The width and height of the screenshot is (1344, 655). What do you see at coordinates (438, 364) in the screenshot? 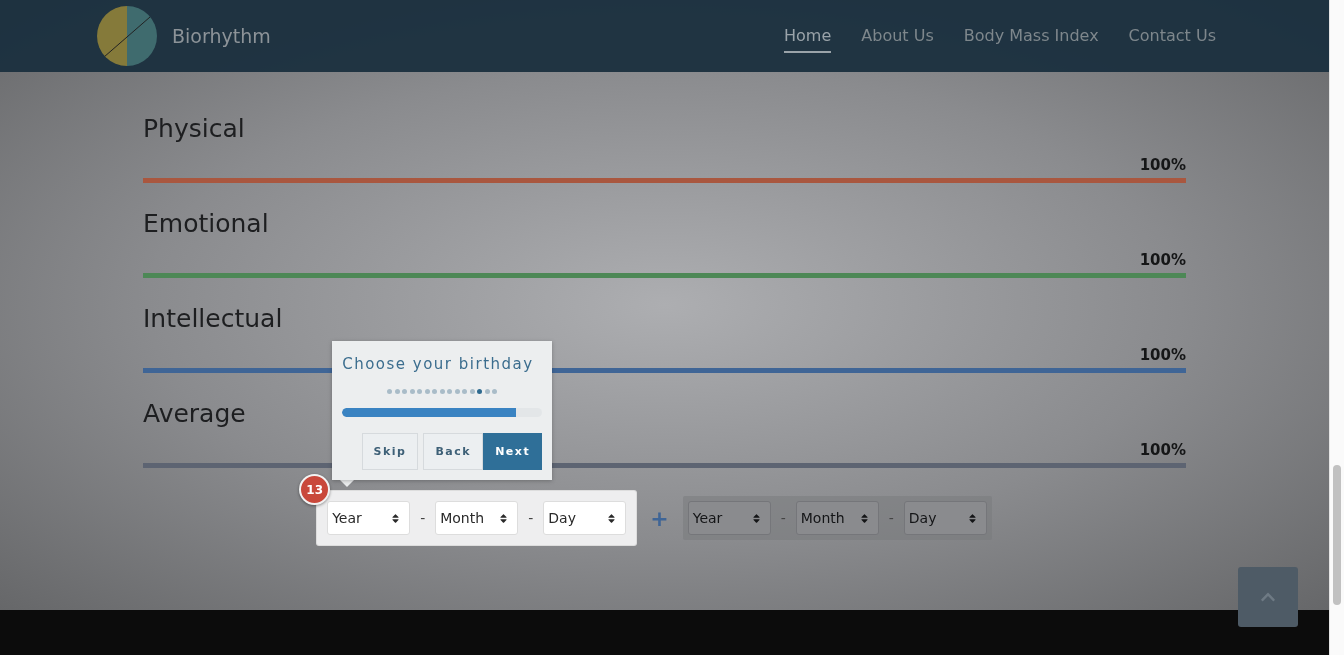
I see `popover-title: Choose your birthday` at bounding box center [438, 364].